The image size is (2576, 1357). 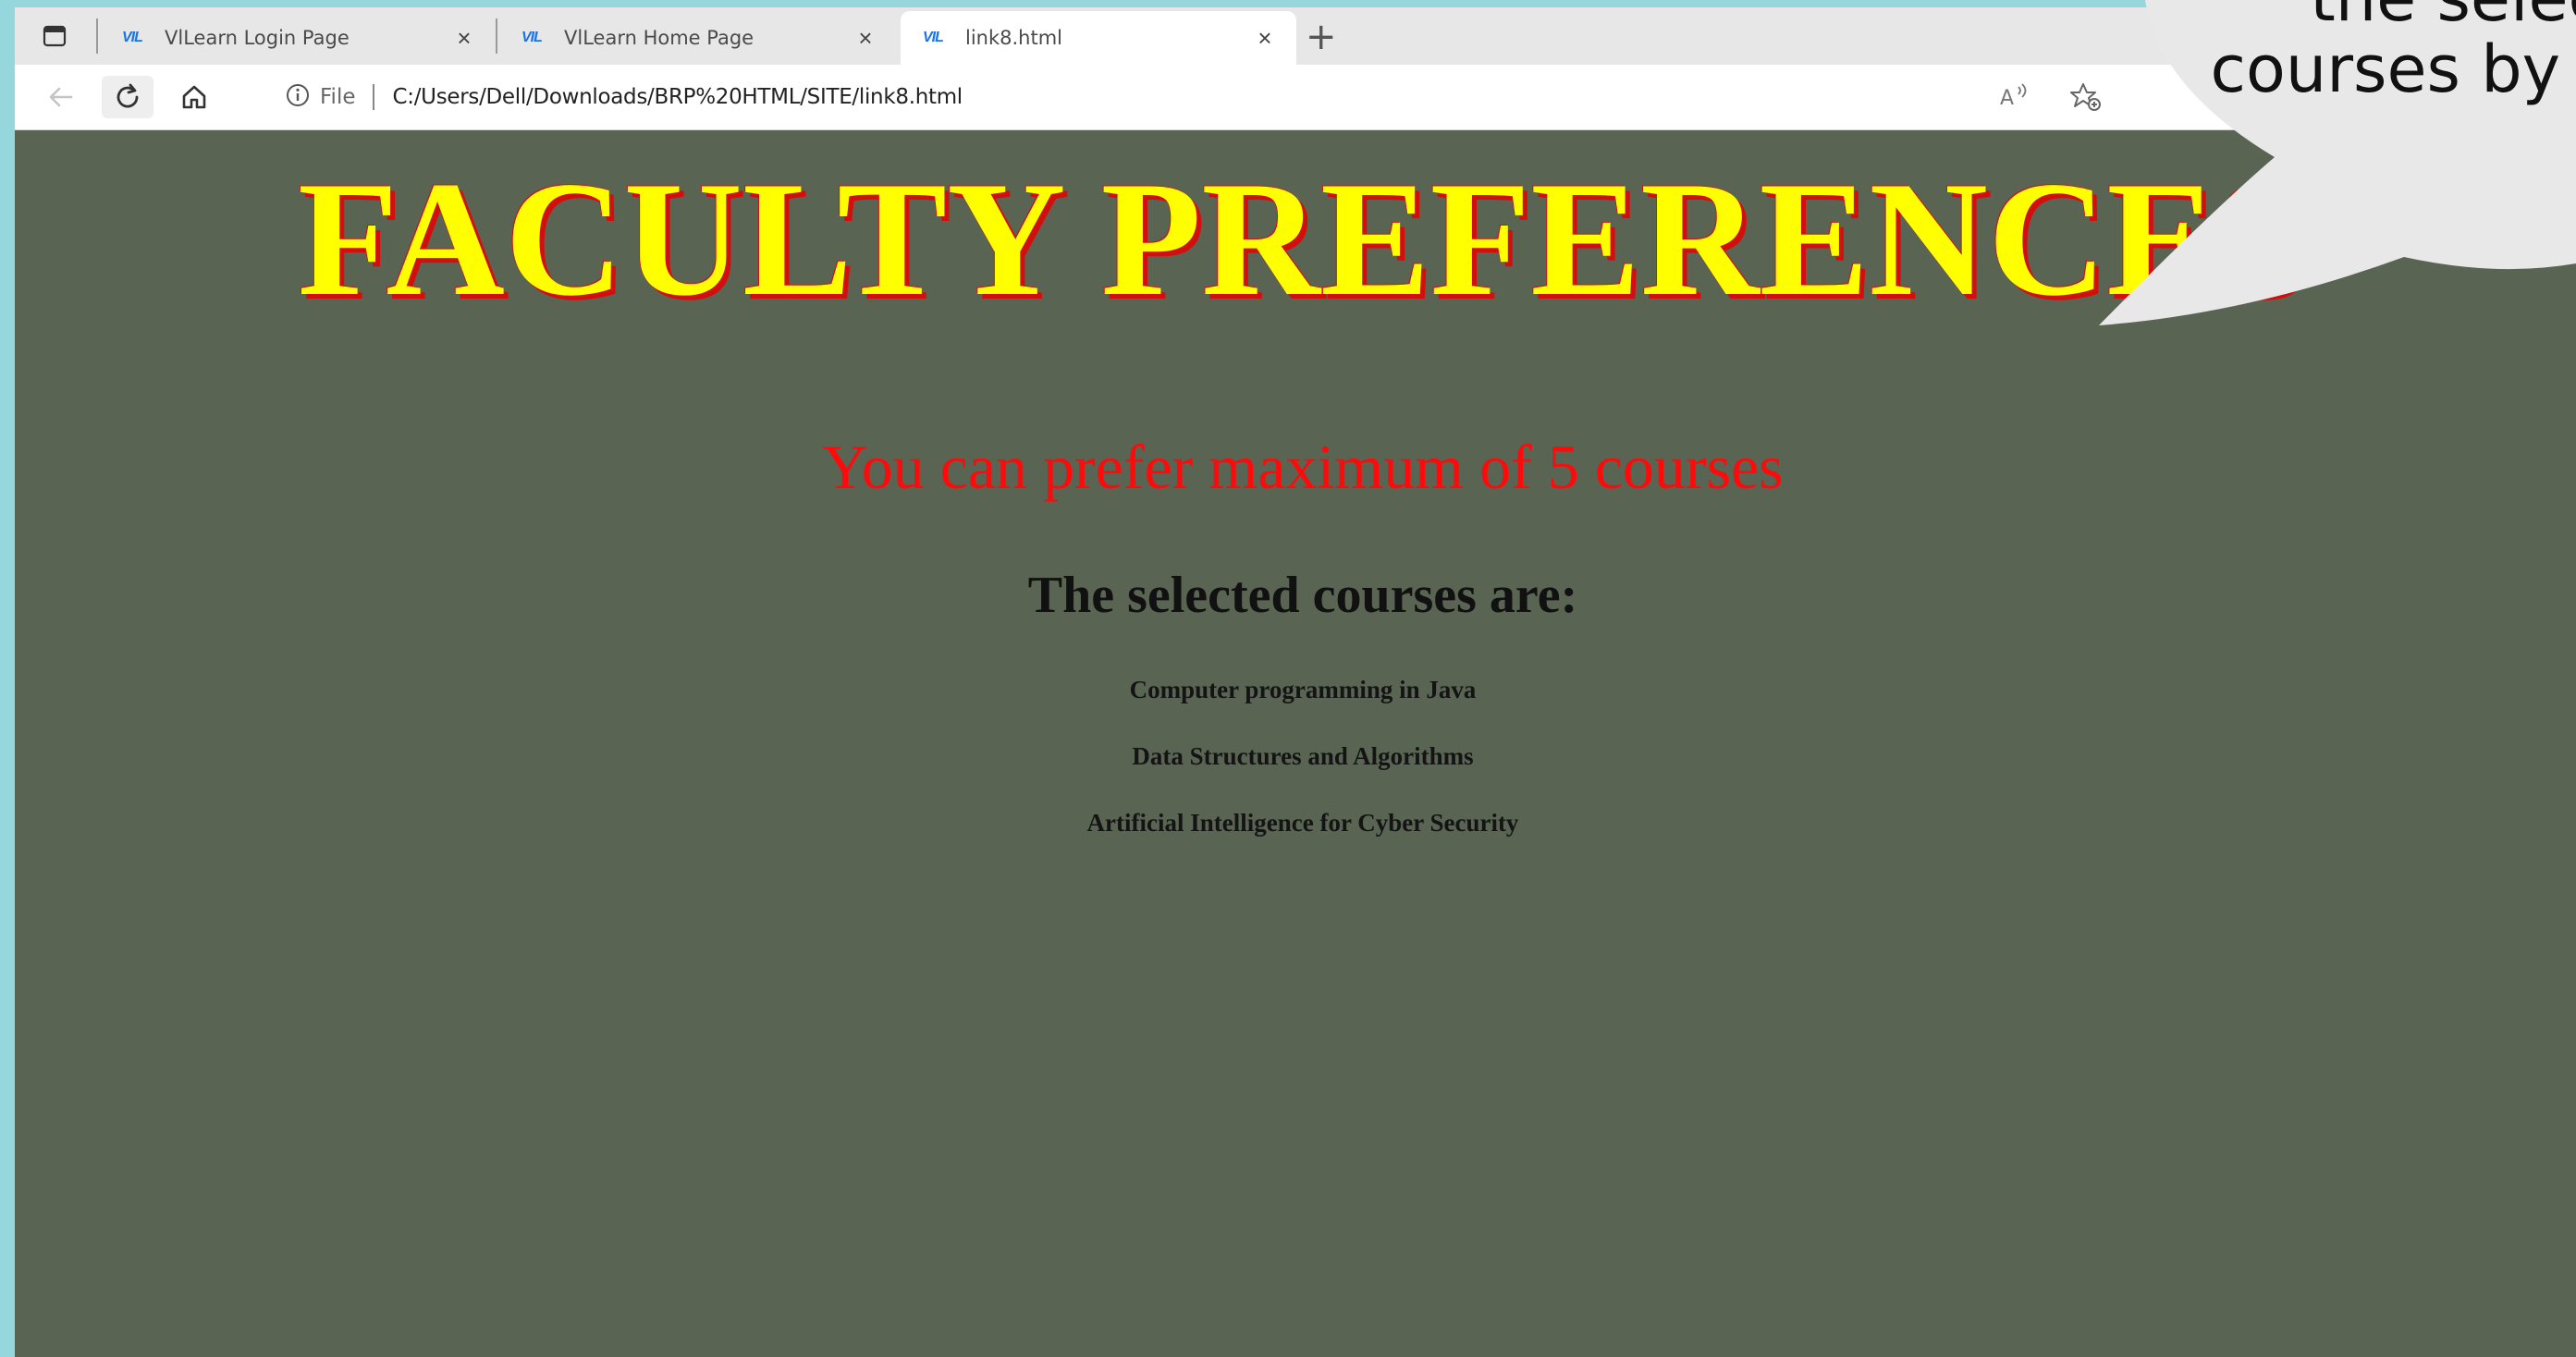 I want to click on speech-bubble: the selec courses by f, so click(x=2333, y=166).